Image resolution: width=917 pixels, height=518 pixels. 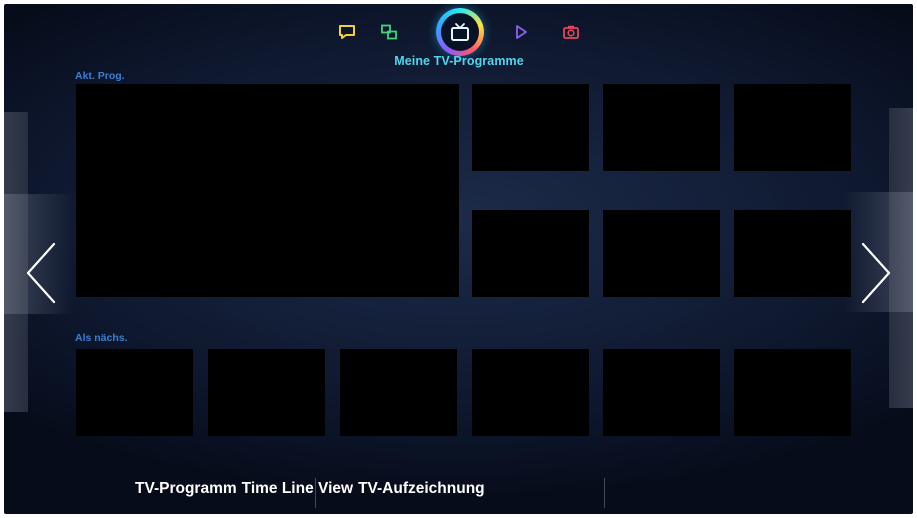 What do you see at coordinates (101, 338) in the screenshot?
I see `section-label-next: Als nächs.` at bounding box center [101, 338].